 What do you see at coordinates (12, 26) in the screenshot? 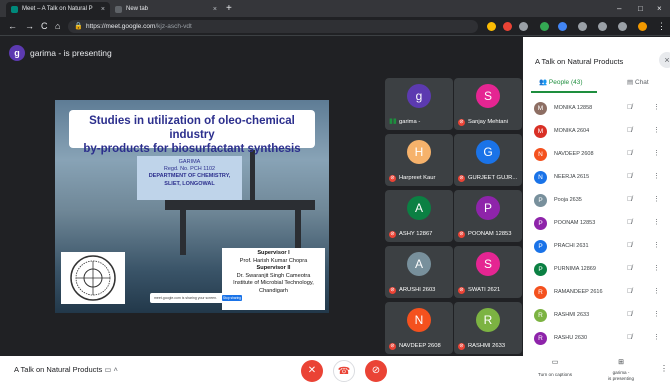
I see `back-button: ←` at bounding box center [12, 26].